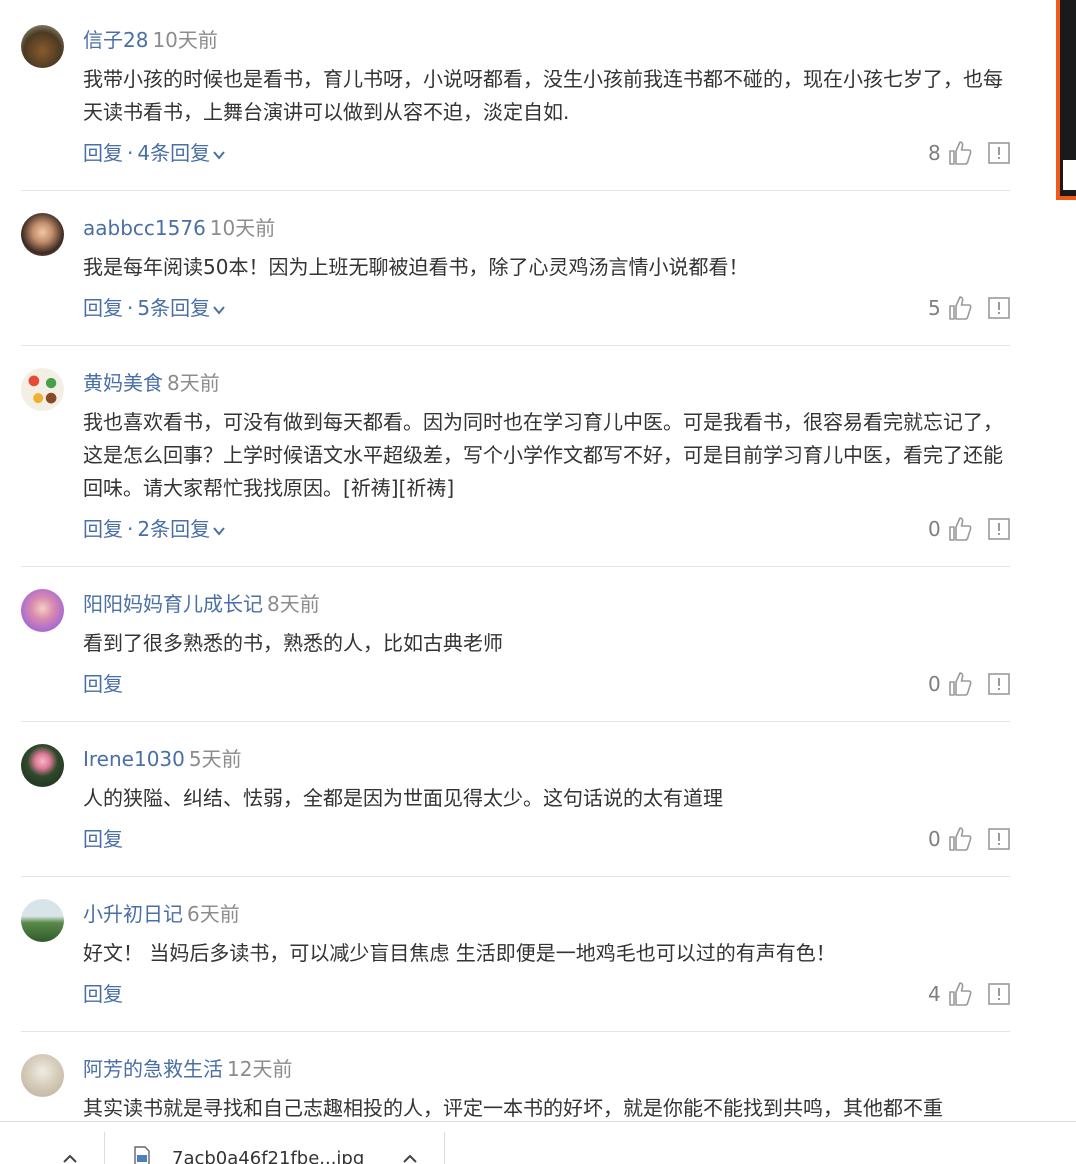 This screenshot has height=1164, width=1076. I want to click on comment-username: 信子28 10天前, so click(150, 40).